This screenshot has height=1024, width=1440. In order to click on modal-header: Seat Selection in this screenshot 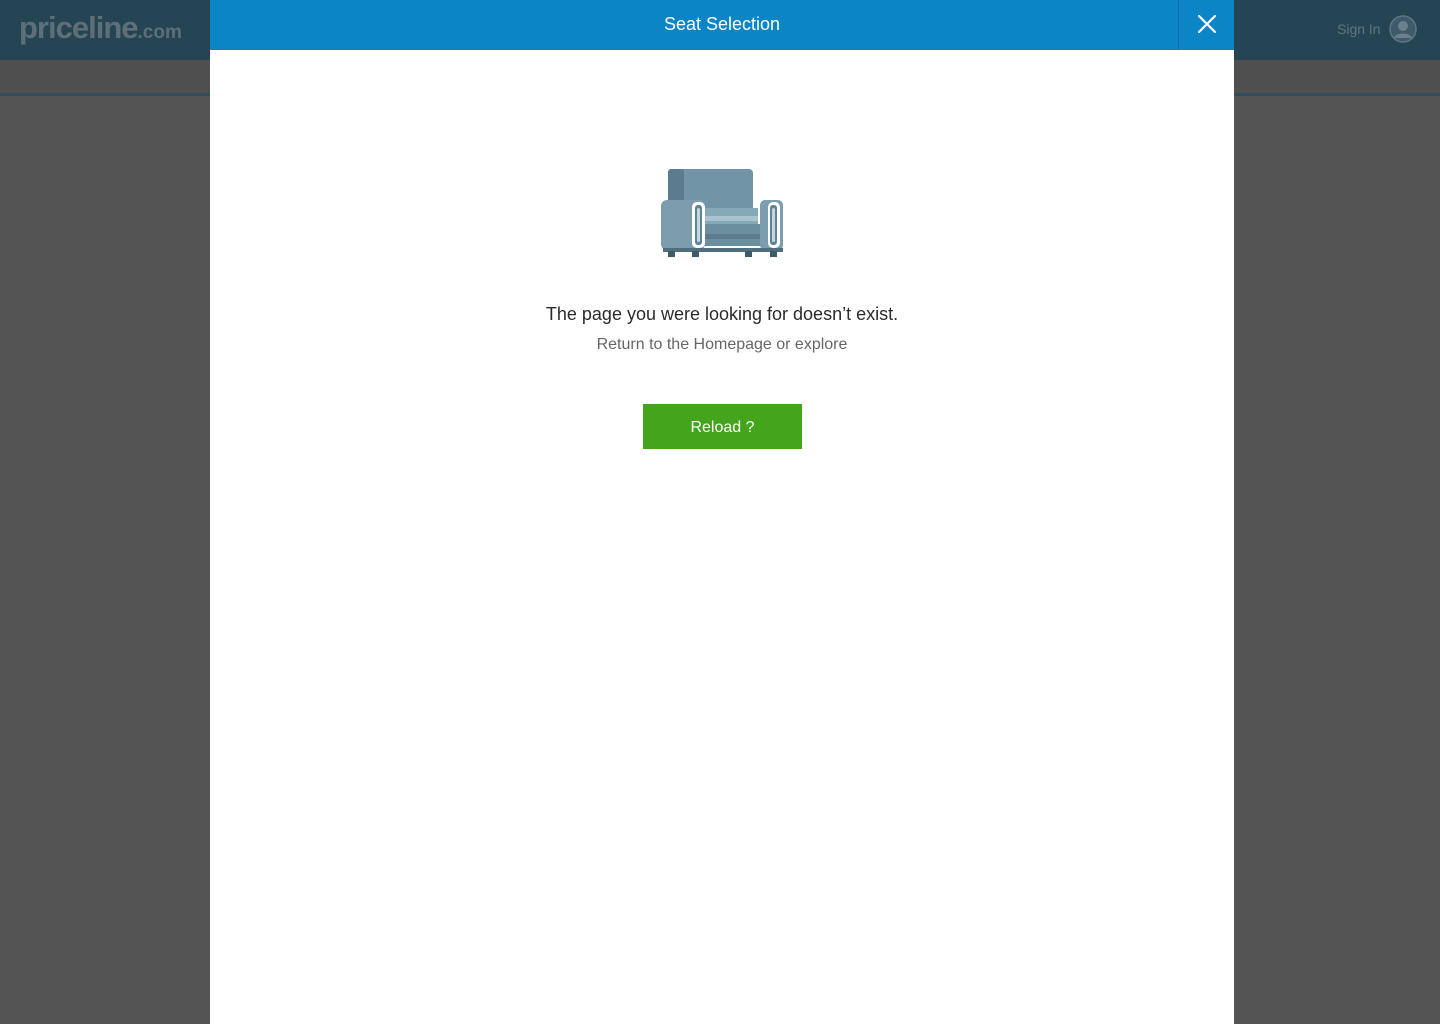, I will do `click(722, 25)`.